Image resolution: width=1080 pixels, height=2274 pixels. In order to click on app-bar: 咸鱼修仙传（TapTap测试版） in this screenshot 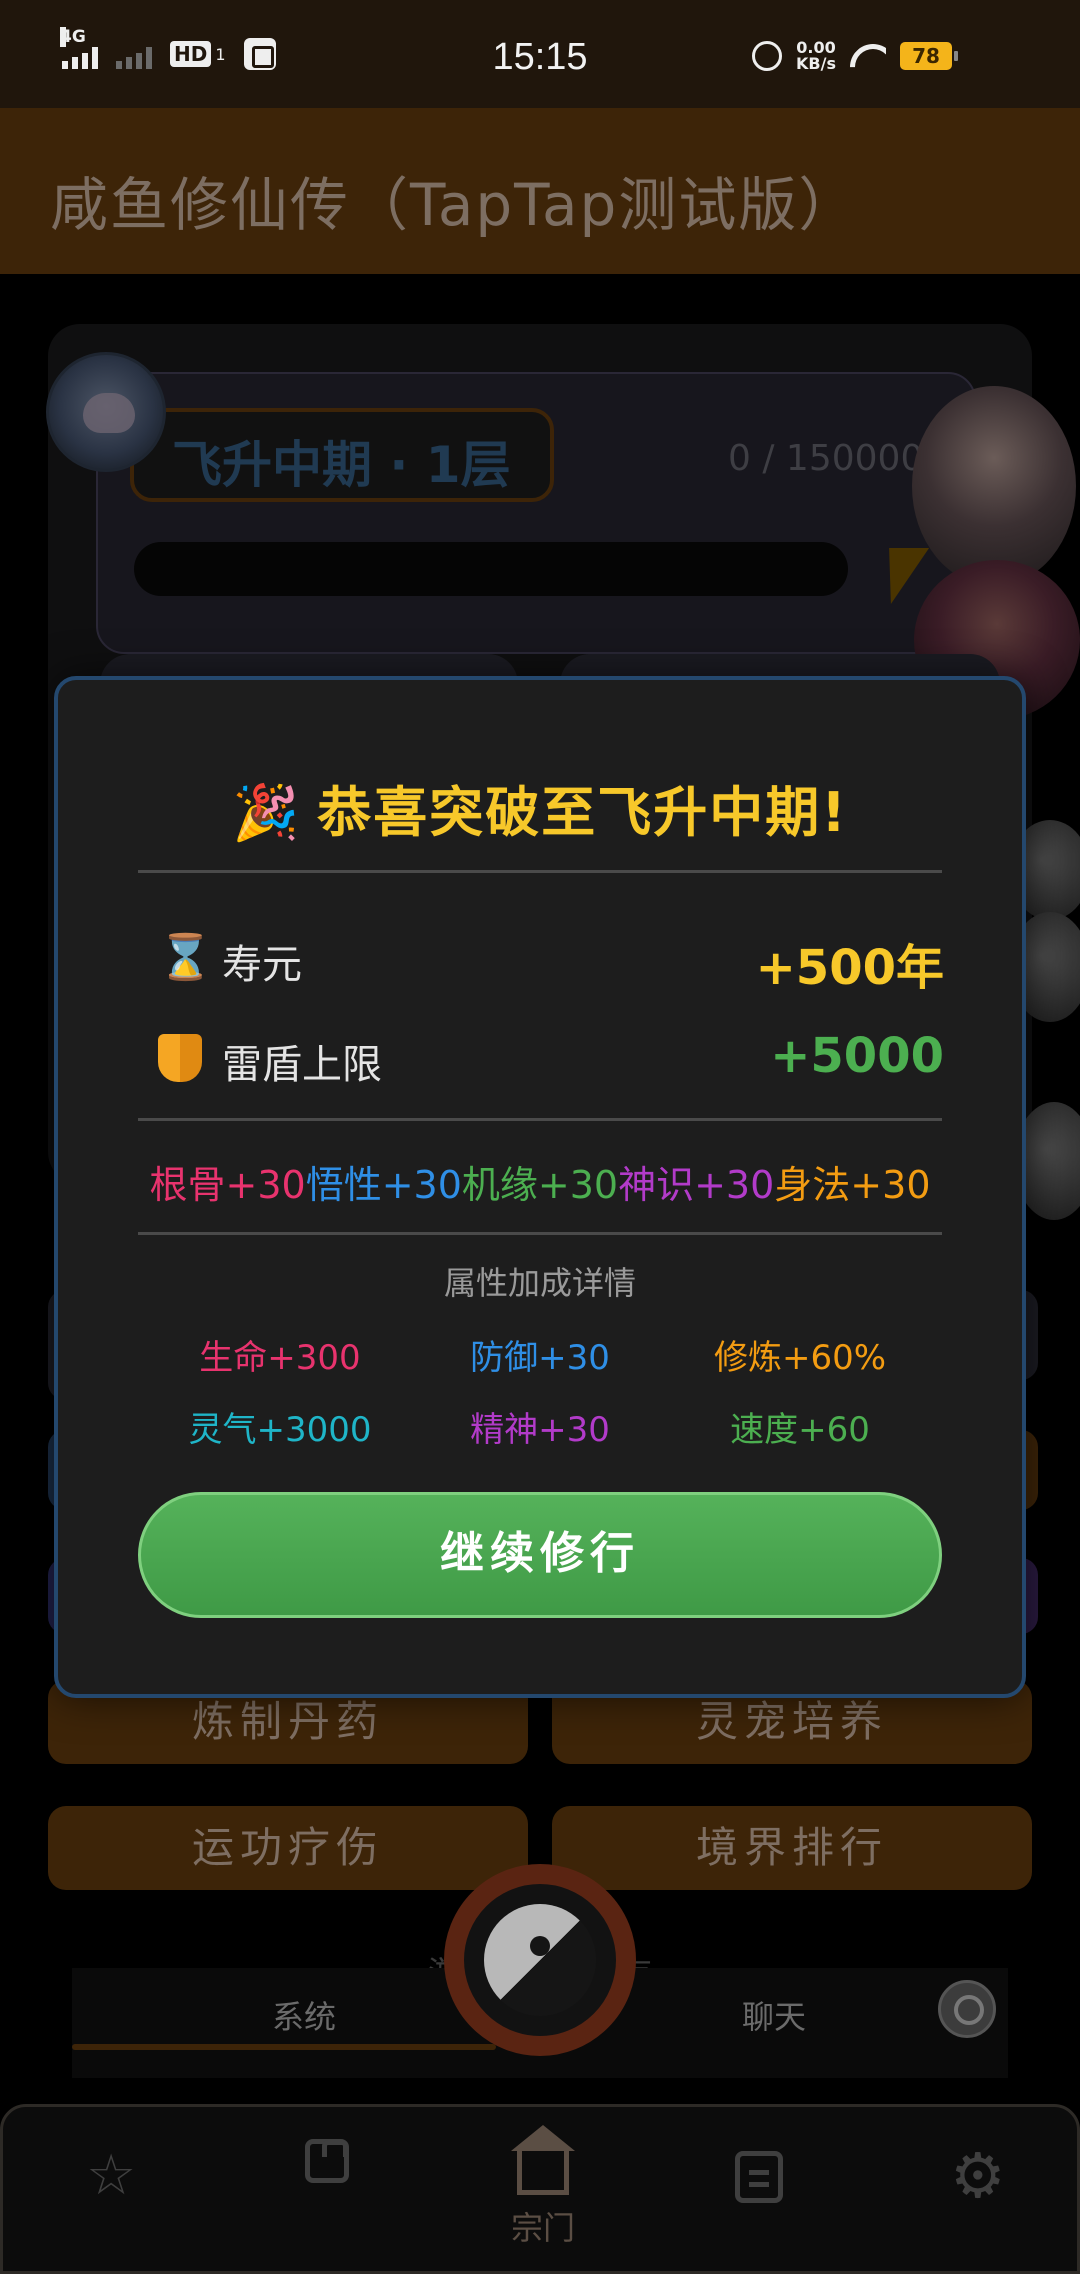, I will do `click(540, 191)`.